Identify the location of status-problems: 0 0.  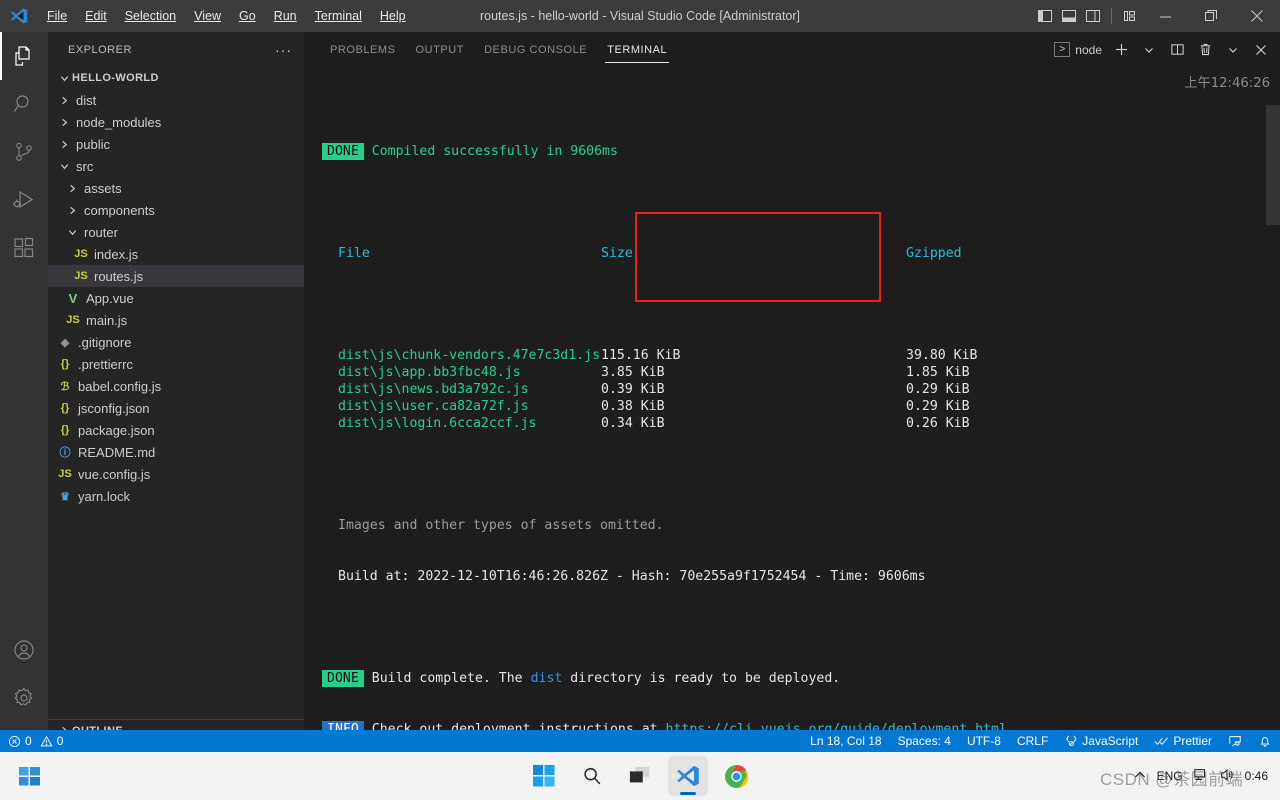
(35, 741).